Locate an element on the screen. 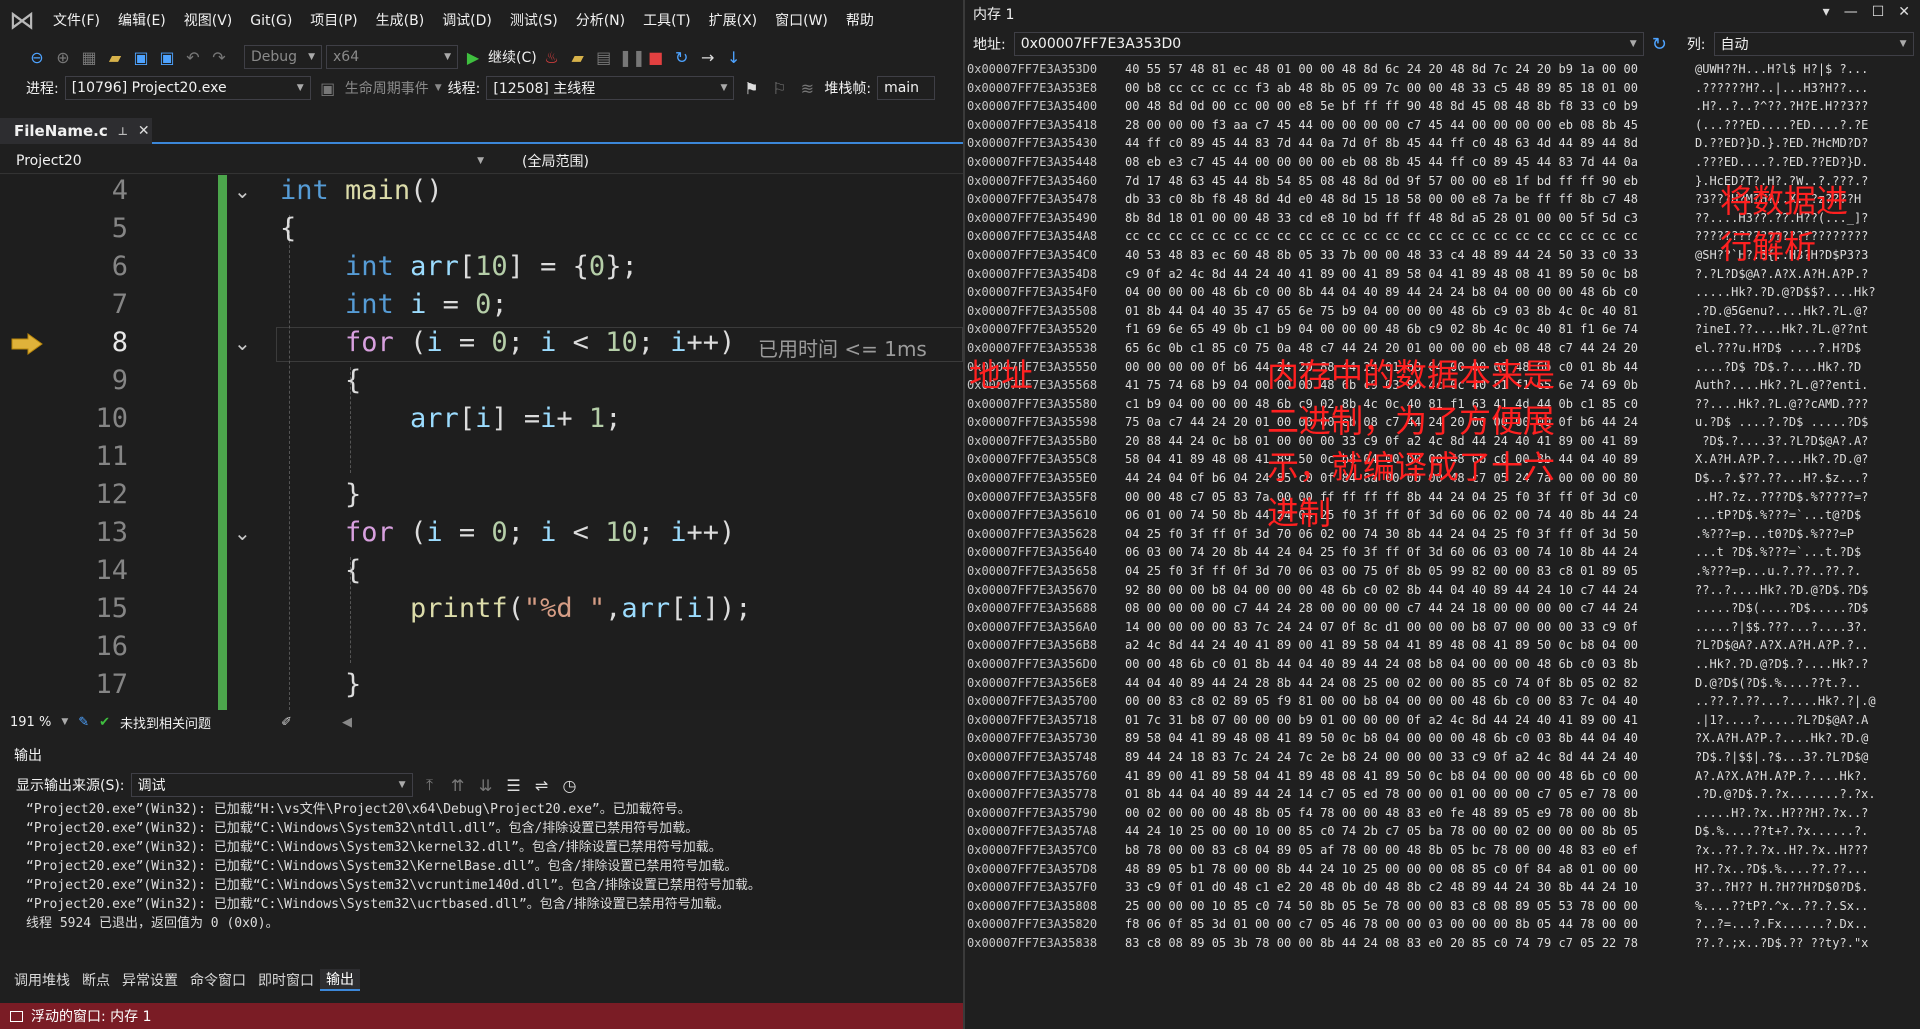  clear-all-icon: ☰ is located at coordinates (514, 785).